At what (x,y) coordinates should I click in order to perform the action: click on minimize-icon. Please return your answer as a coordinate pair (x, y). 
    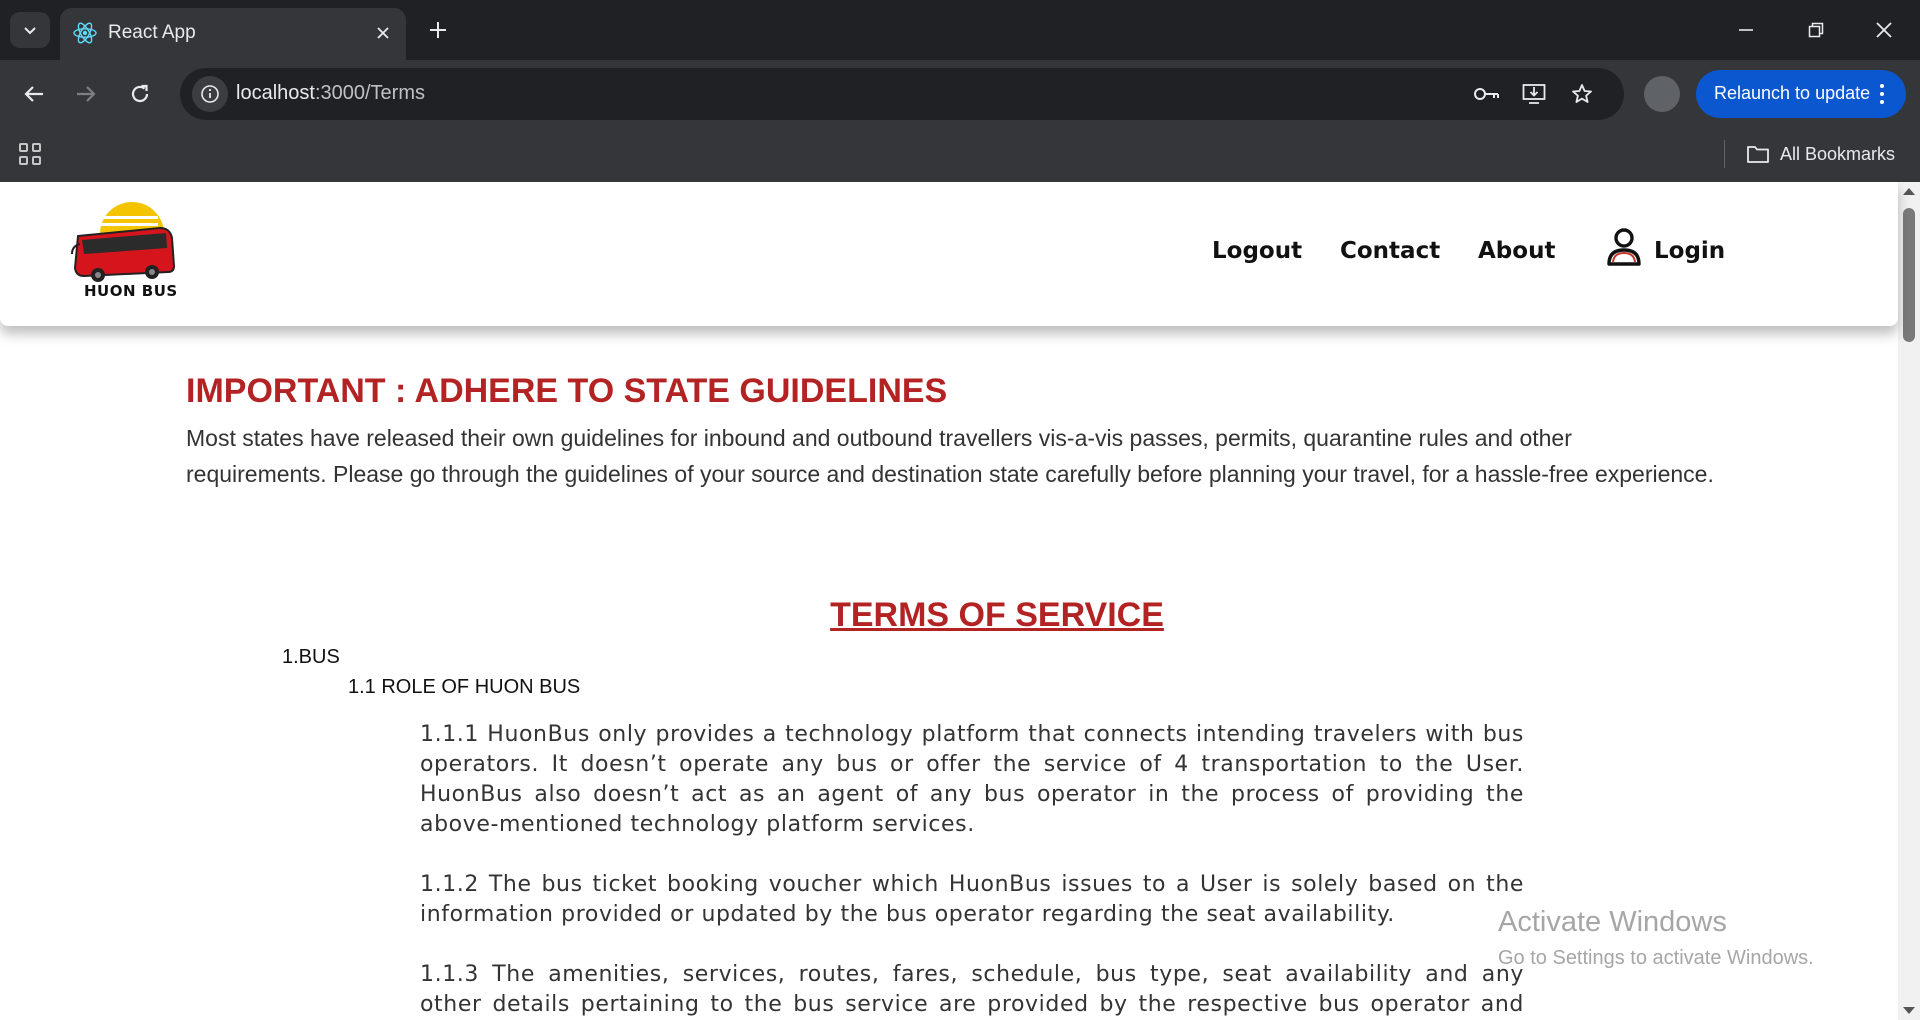
    Looking at the image, I should click on (1746, 30).